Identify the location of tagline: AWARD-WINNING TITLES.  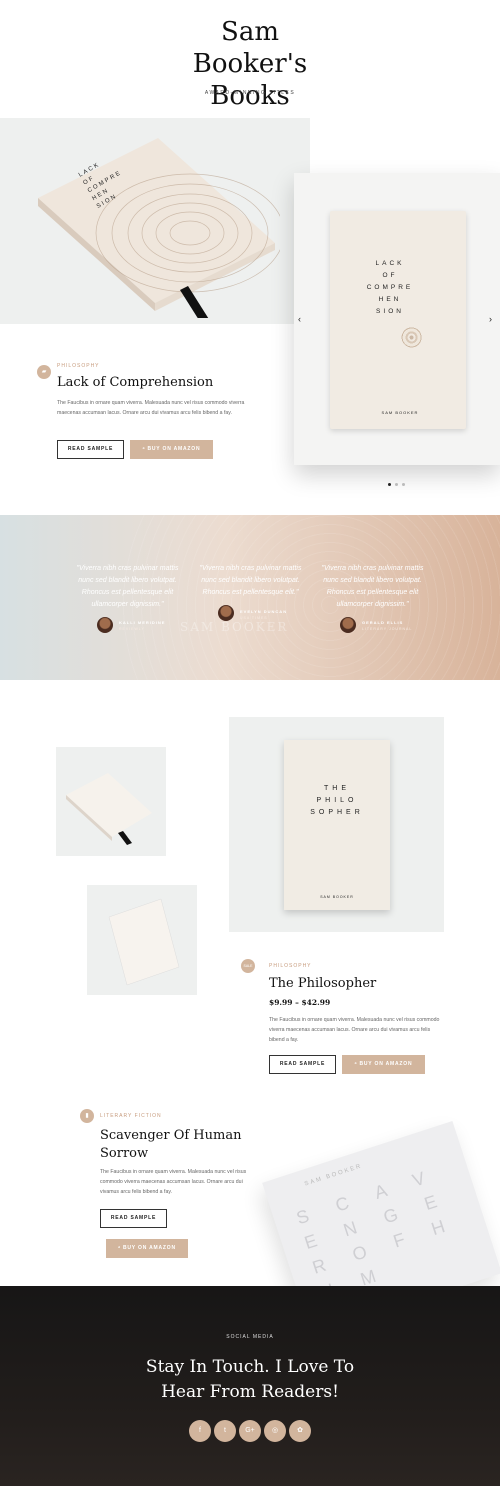
(250, 93).